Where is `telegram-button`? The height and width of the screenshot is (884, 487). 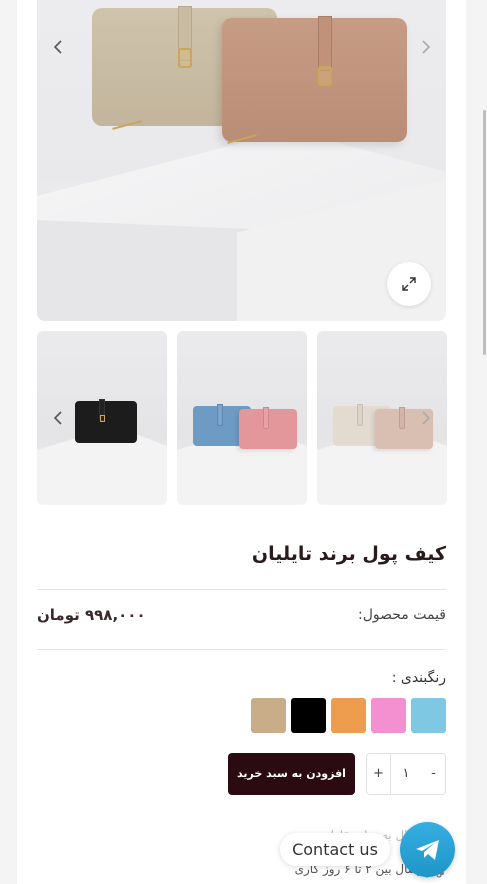 telegram-button is located at coordinates (427, 849).